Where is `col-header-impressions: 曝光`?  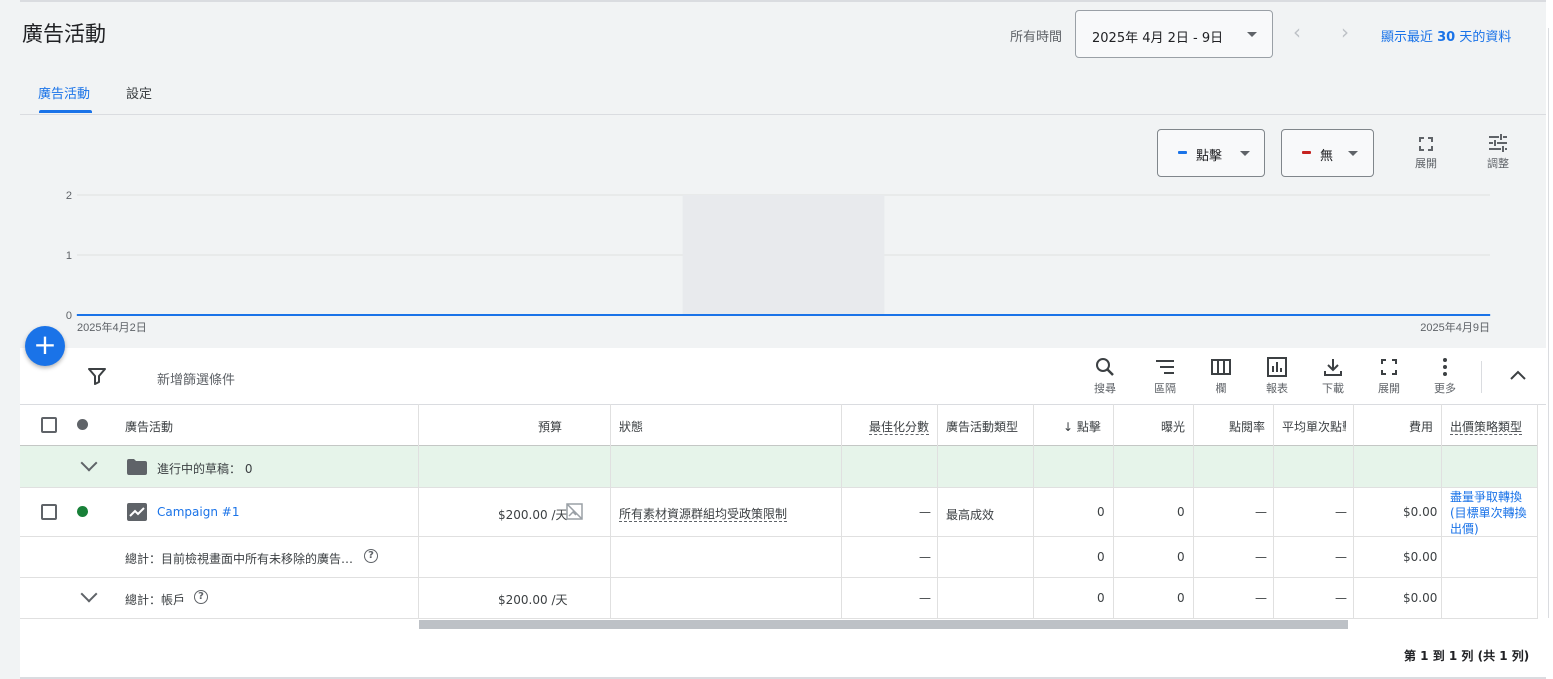 col-header-impressions: 曝光 is located at coordinates (1173, 426).